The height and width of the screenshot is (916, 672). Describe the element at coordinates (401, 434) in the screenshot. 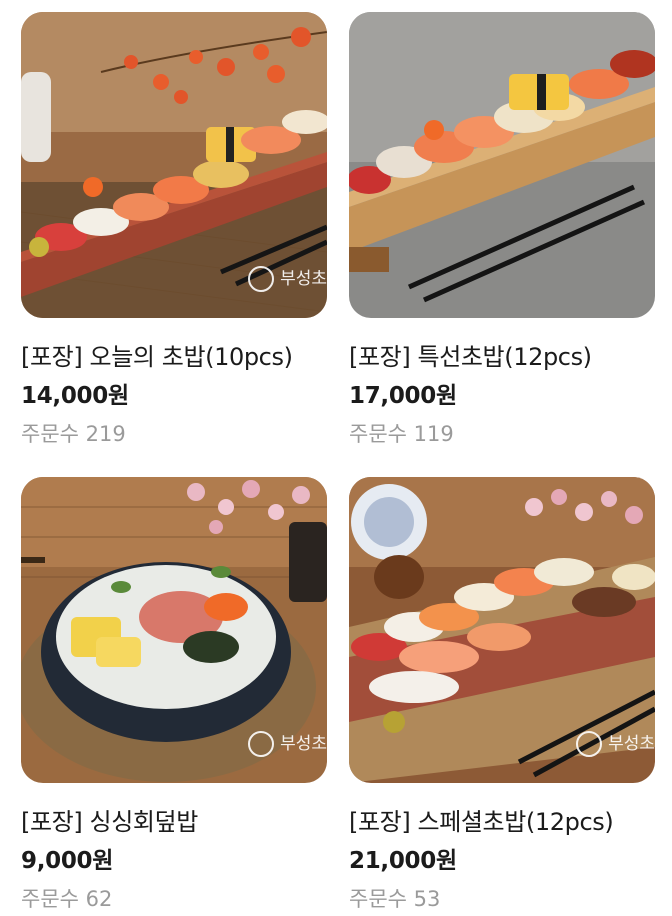

I see `product-order-count: 주문수 119` at that location.